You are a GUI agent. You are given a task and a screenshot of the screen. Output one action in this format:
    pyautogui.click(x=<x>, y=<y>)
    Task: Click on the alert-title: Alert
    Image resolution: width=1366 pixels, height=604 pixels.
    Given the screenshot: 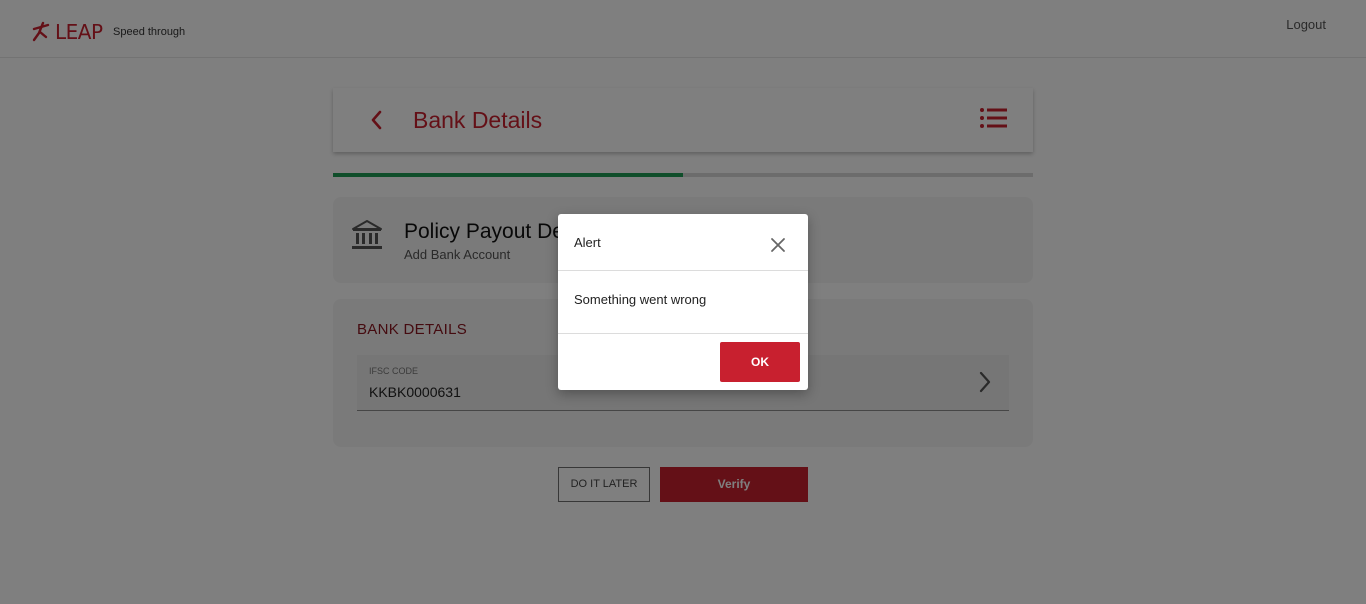 What is the action you would take?
    pyautogui.click(x=587, y=242)
    